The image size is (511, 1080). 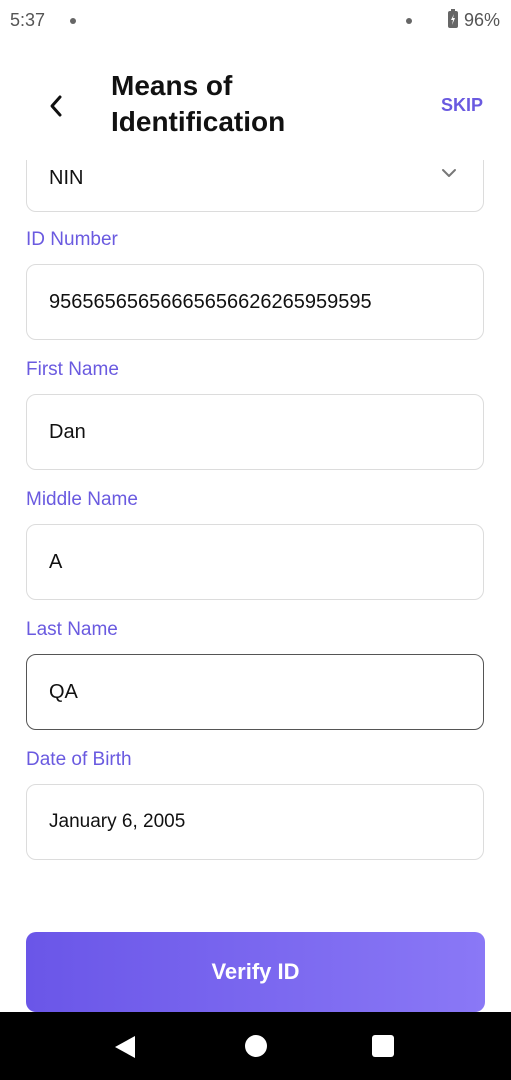 I want to click on last-name-value: QA, so click(x=63, y=692).